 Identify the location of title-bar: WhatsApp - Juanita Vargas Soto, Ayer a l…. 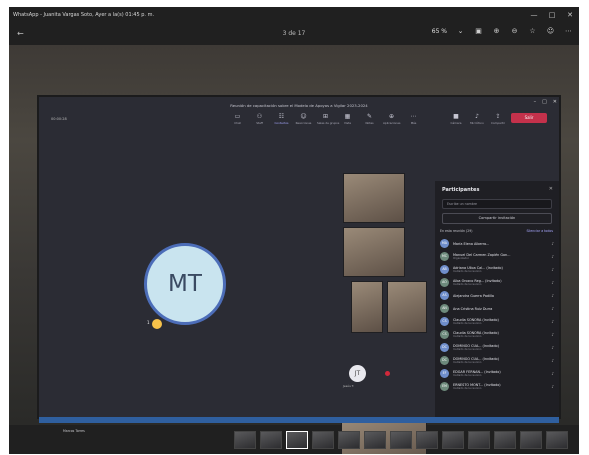
(294, 14).